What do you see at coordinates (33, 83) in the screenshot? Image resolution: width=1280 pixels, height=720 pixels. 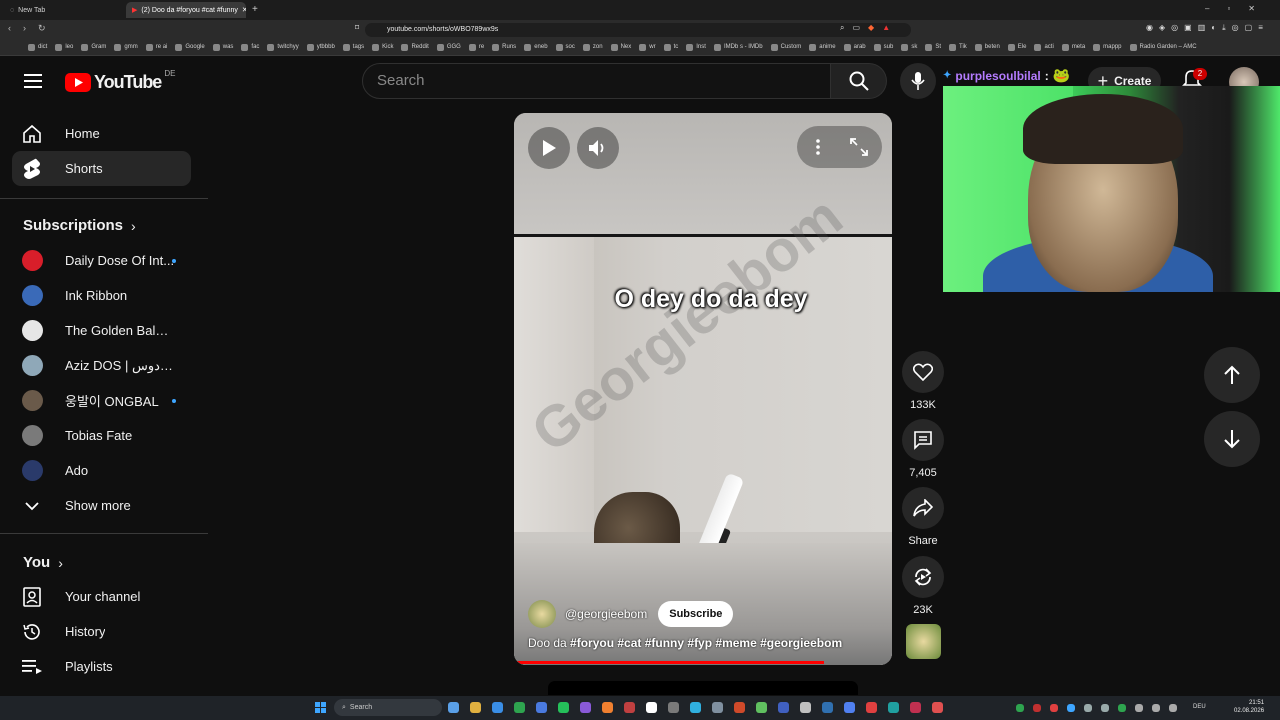 I see `hamburger-menu-icon` at bounding box center [33, 83].